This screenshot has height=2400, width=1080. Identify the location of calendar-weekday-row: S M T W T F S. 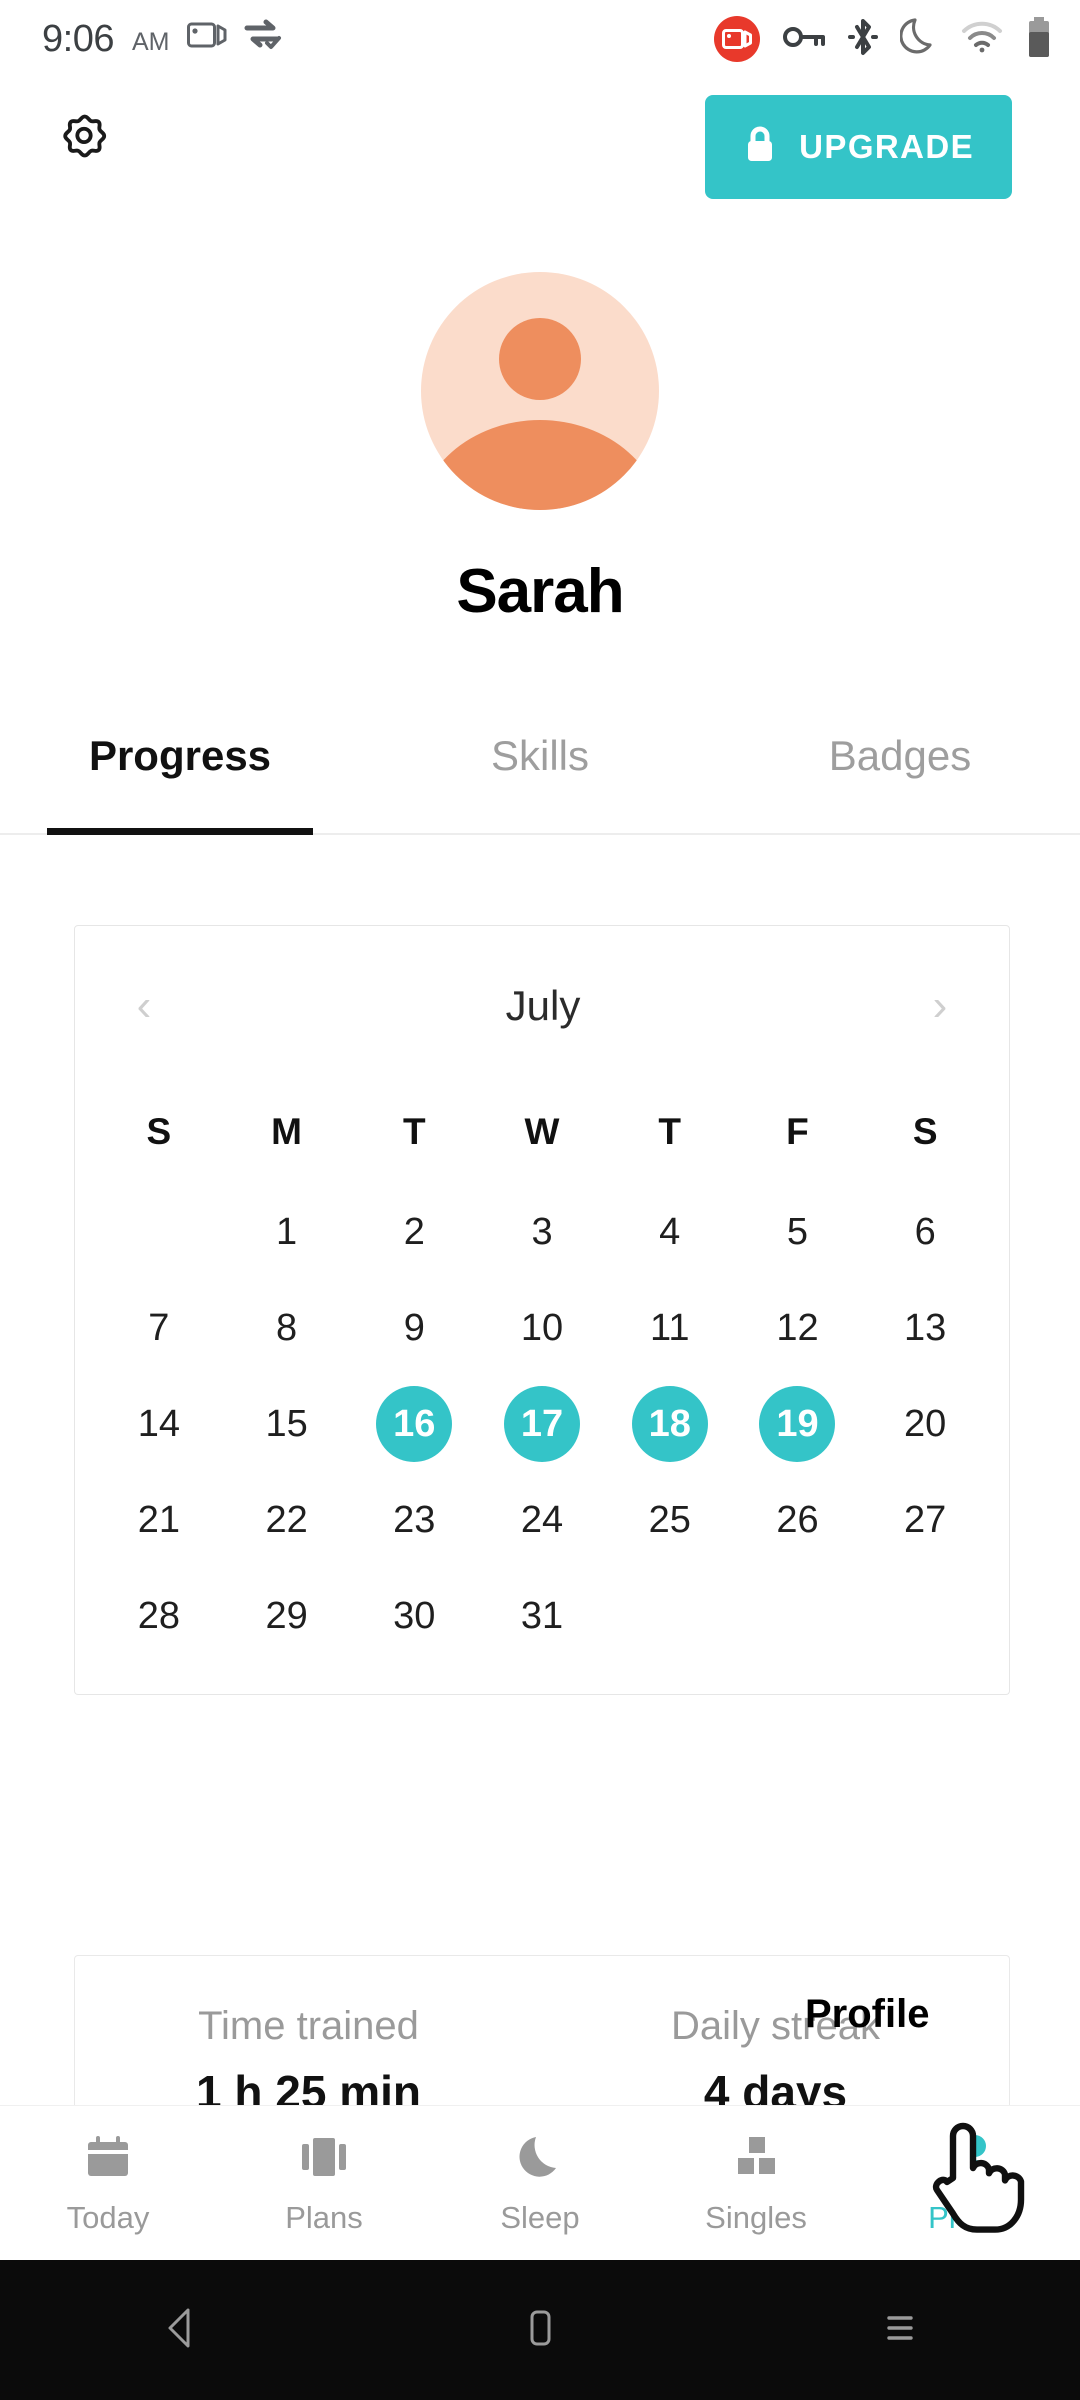
(542, 1132).